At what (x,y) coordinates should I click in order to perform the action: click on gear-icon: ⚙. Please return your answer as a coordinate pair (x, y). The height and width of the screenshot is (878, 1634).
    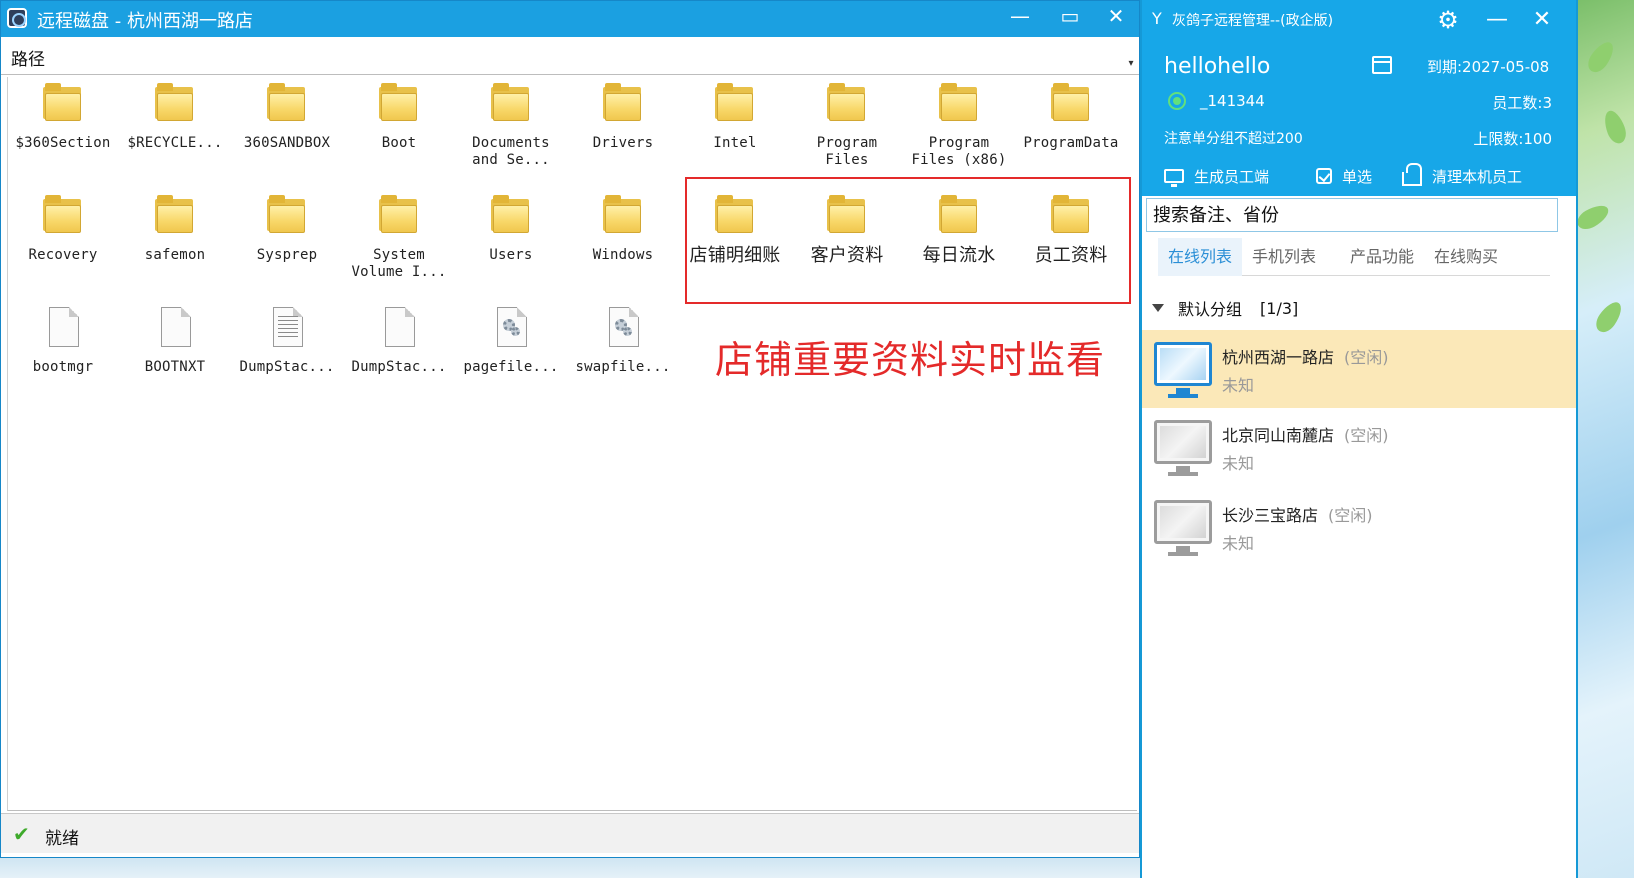
    Looking at the image, I should click on (1448, 20).